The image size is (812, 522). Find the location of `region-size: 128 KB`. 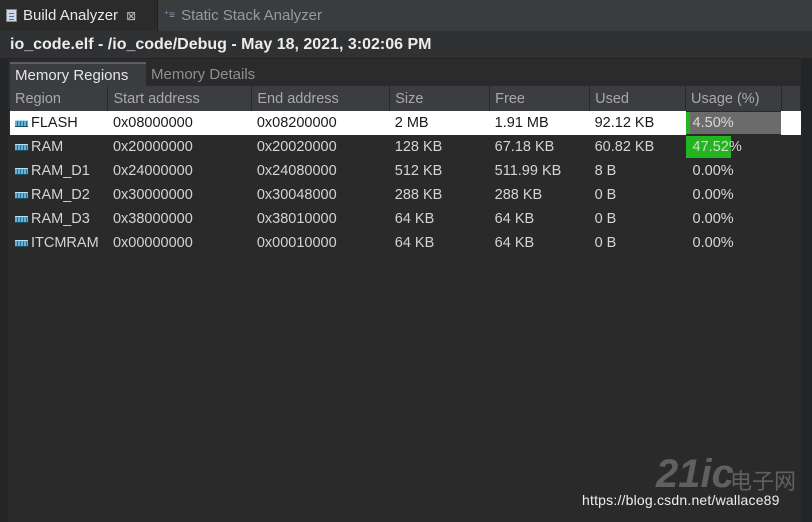

region-size: 128 KB is located at coordinates (418, 147).